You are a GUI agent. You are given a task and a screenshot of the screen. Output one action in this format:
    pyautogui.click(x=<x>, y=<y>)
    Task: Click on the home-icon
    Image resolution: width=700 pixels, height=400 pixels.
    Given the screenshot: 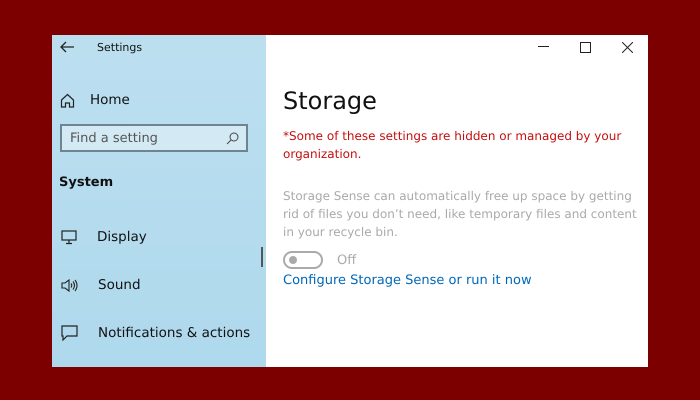 What is the action you would take?
    pyautogui.click(x=67, y=100)
    